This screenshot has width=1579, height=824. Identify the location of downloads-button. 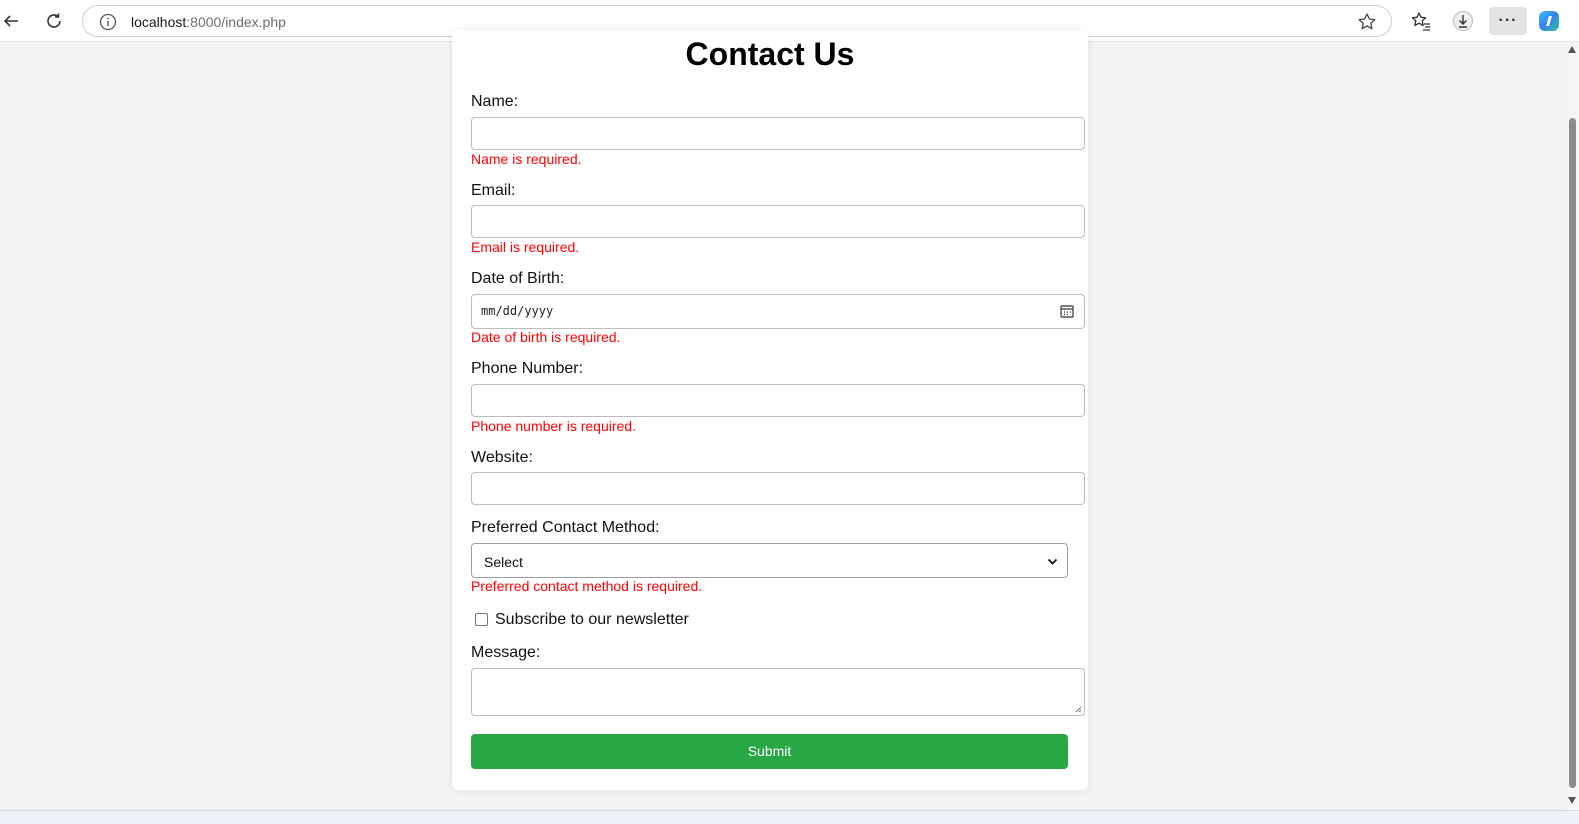
(1463, 21).